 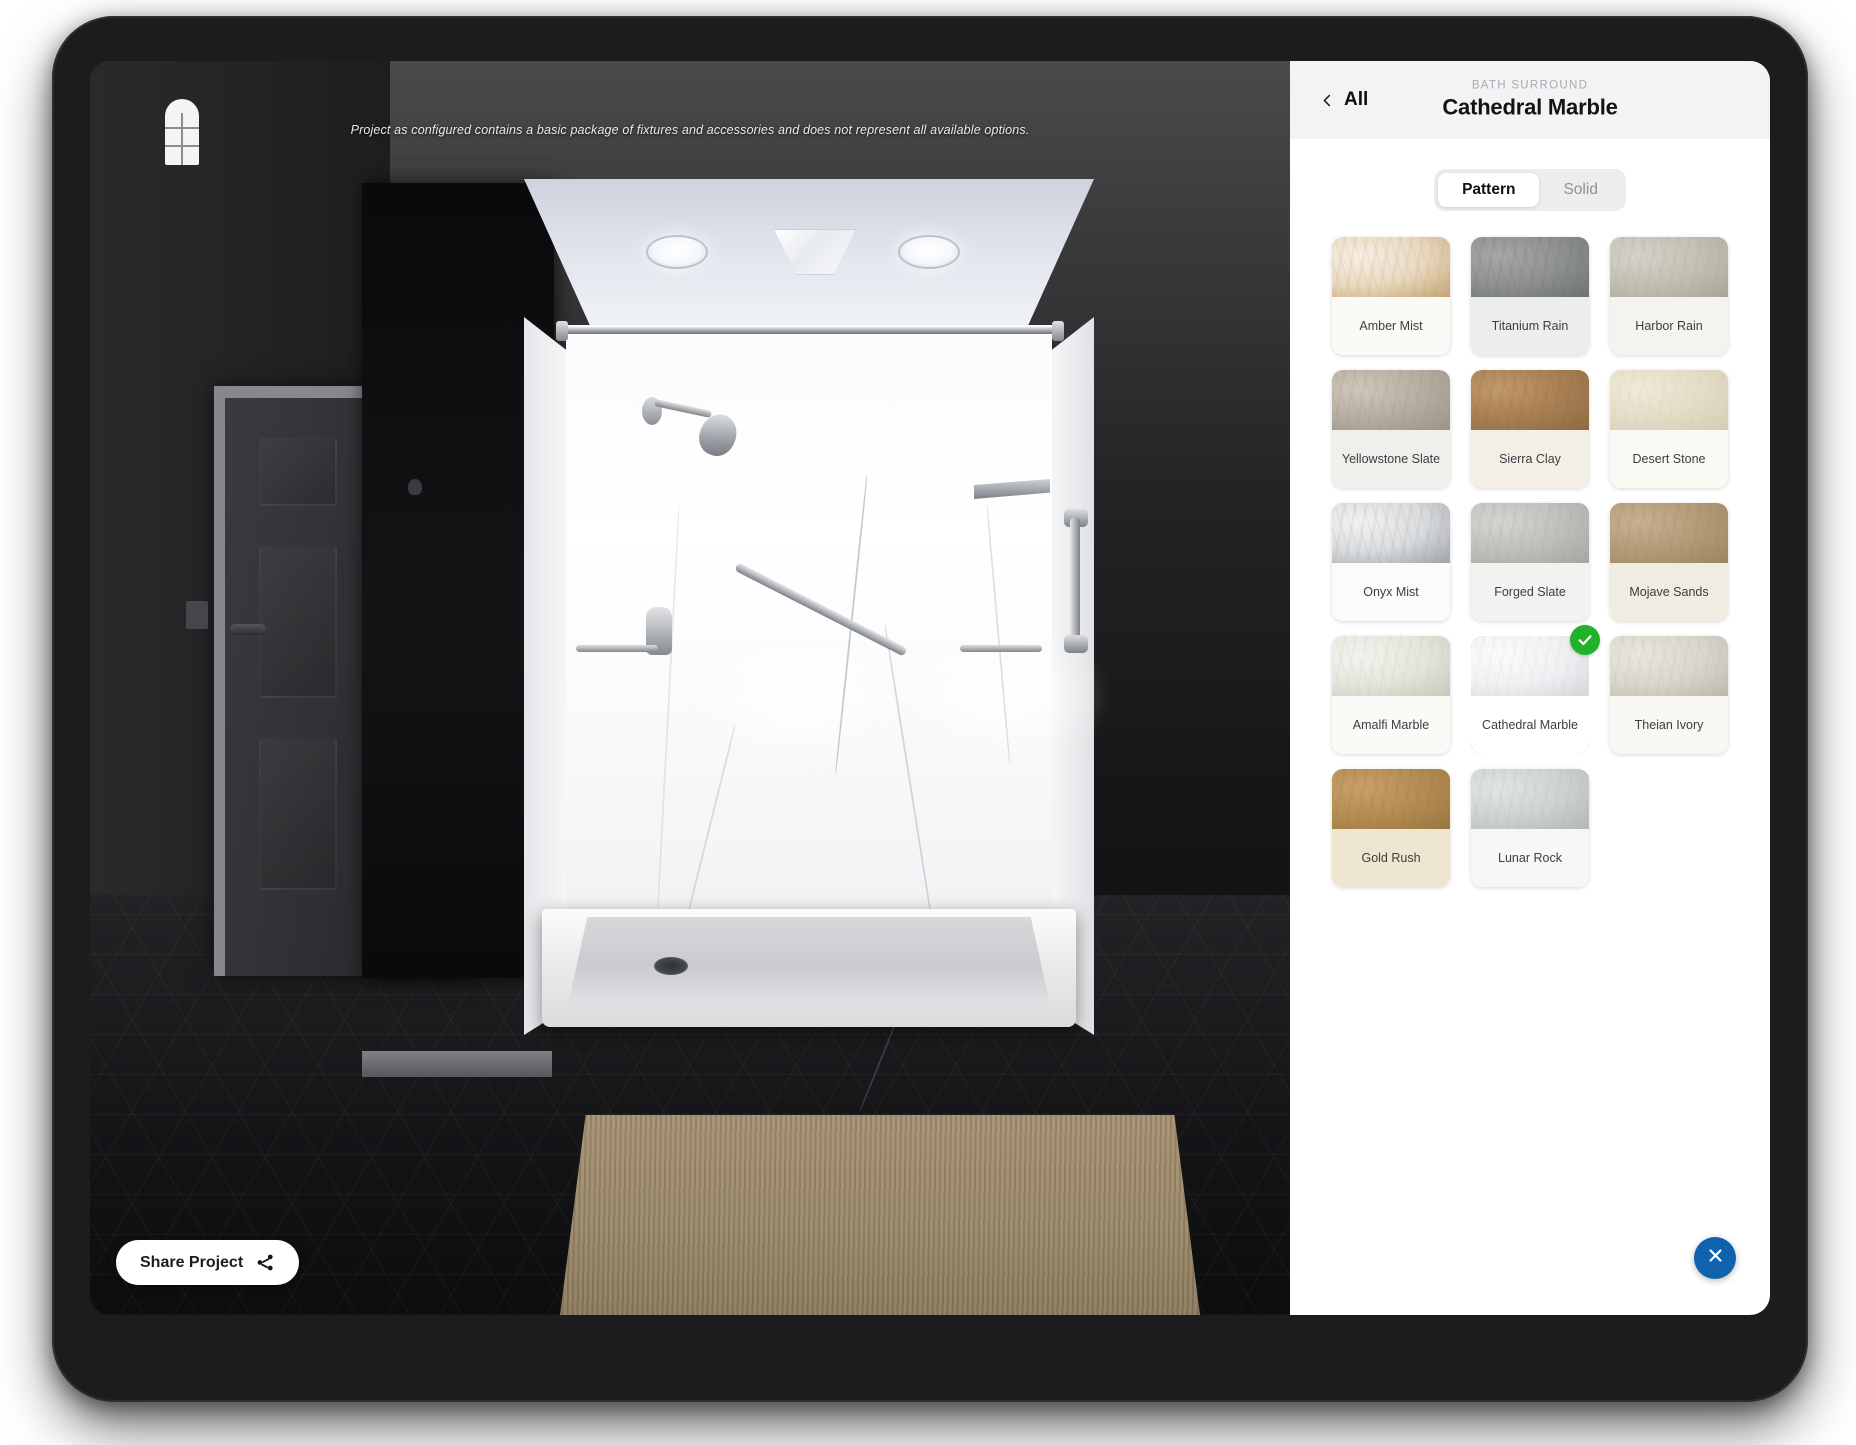 I want to click on selected-check-badge, so click(x=1585, y=640).